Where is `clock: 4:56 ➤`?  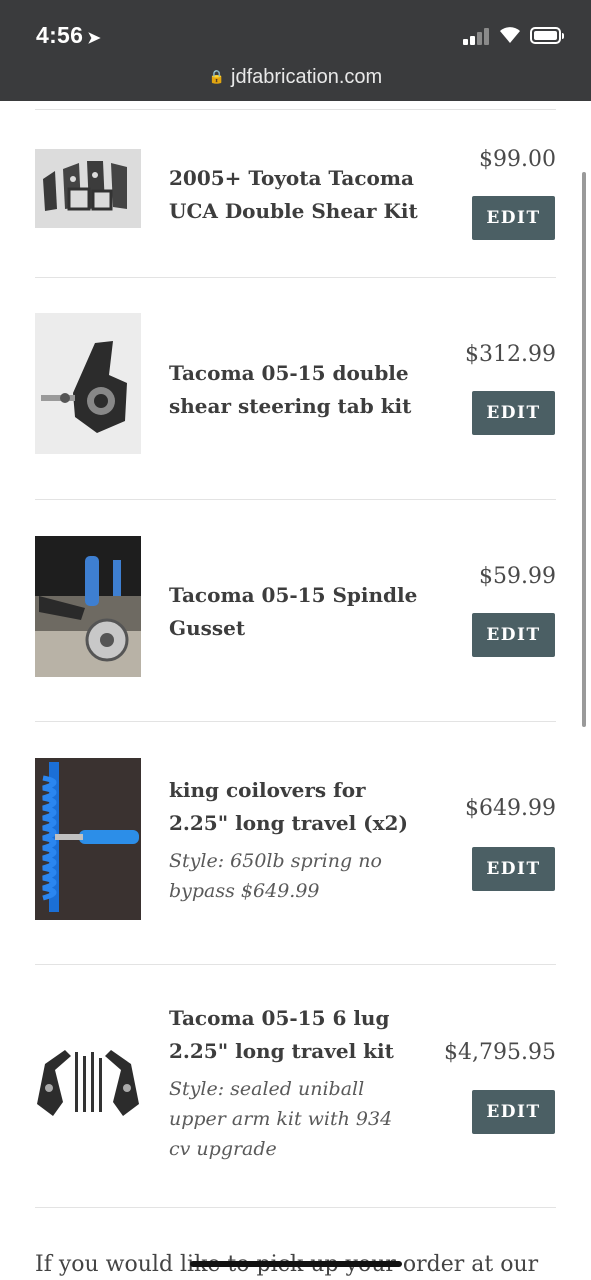 clock: 4:56 ➤ is located at coordinates (68, 35).